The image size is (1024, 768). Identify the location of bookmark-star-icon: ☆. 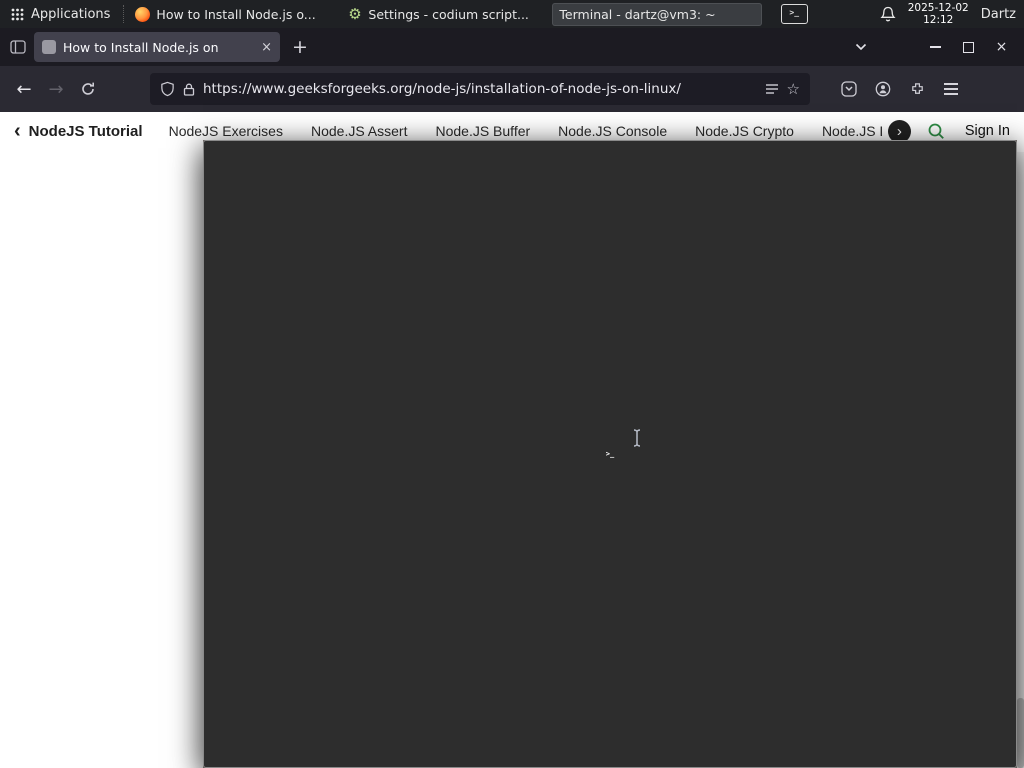
(793, 89).